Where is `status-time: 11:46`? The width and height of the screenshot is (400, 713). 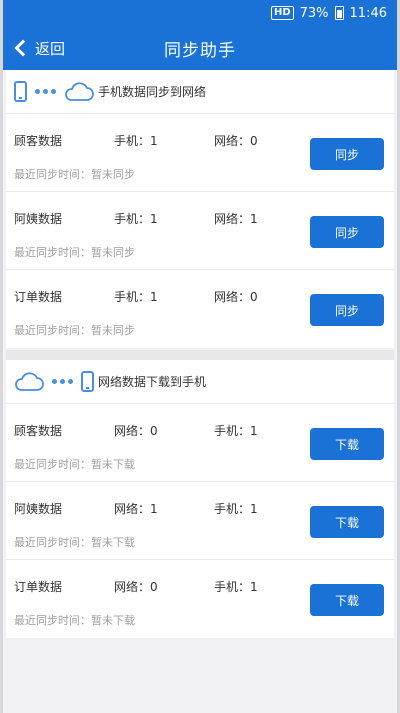
status-time: 11:46 is located at coordinates (368, 13).